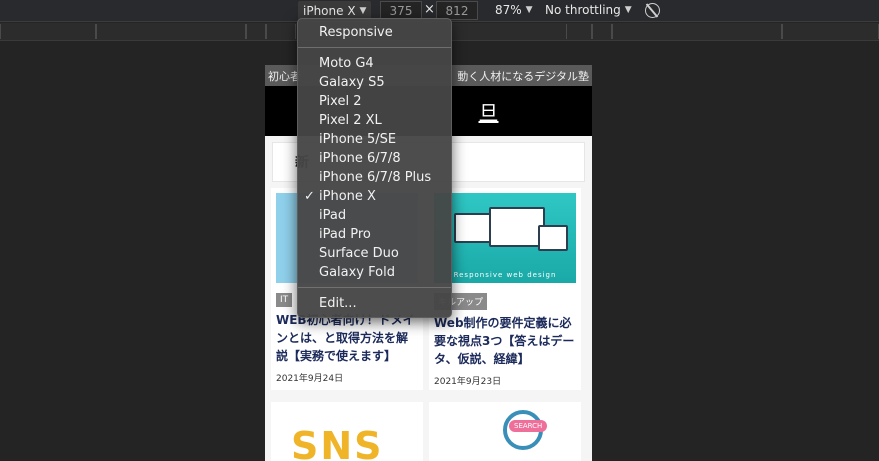  I want to click on menu-item-label: Galaxy S5, so click(352, 82).